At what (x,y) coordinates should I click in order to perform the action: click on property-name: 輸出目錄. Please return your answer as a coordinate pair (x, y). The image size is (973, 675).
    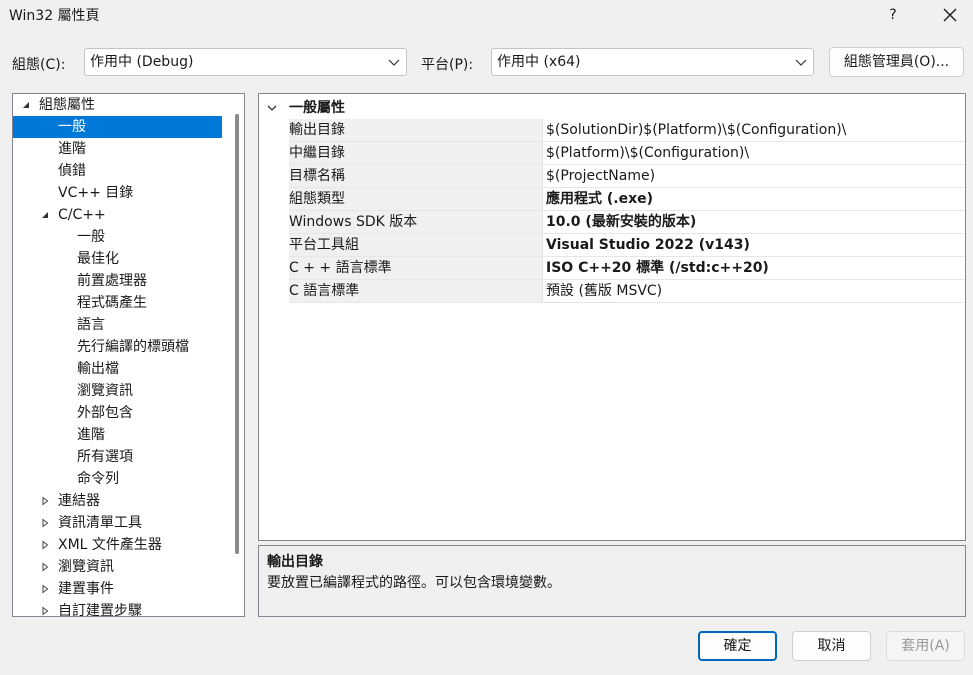
    Looking at the image, I should click on (415, 130).